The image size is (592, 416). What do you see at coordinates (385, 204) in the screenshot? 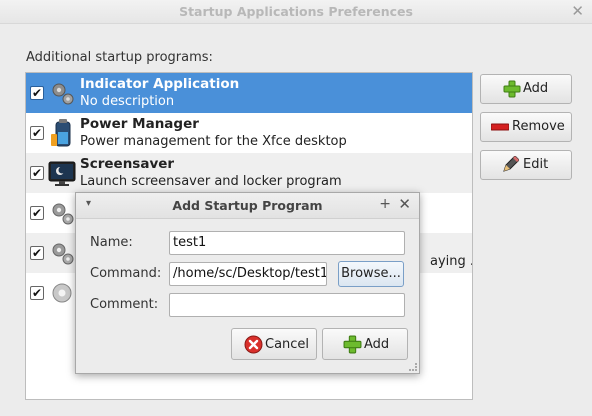
I see `pin-icon: +` at bounding box center [385, 204].